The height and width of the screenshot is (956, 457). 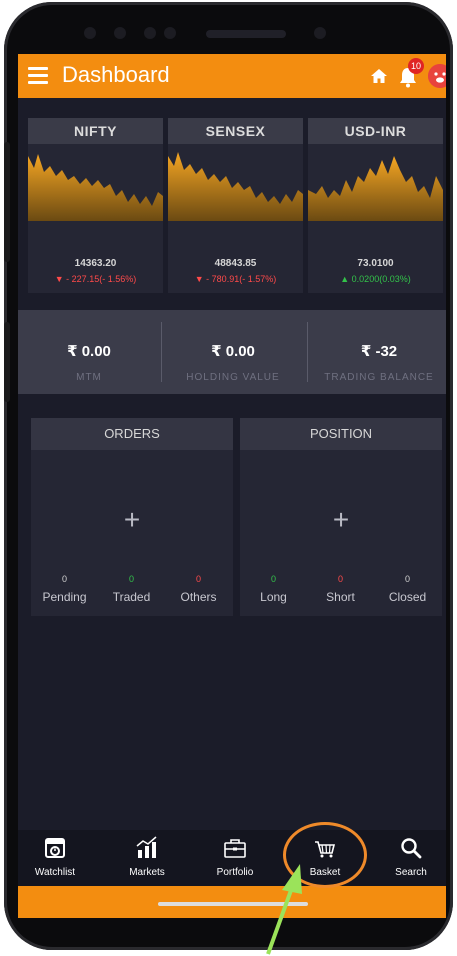 I want to click on mtm-label: MTM, so click(x=89, y=377).